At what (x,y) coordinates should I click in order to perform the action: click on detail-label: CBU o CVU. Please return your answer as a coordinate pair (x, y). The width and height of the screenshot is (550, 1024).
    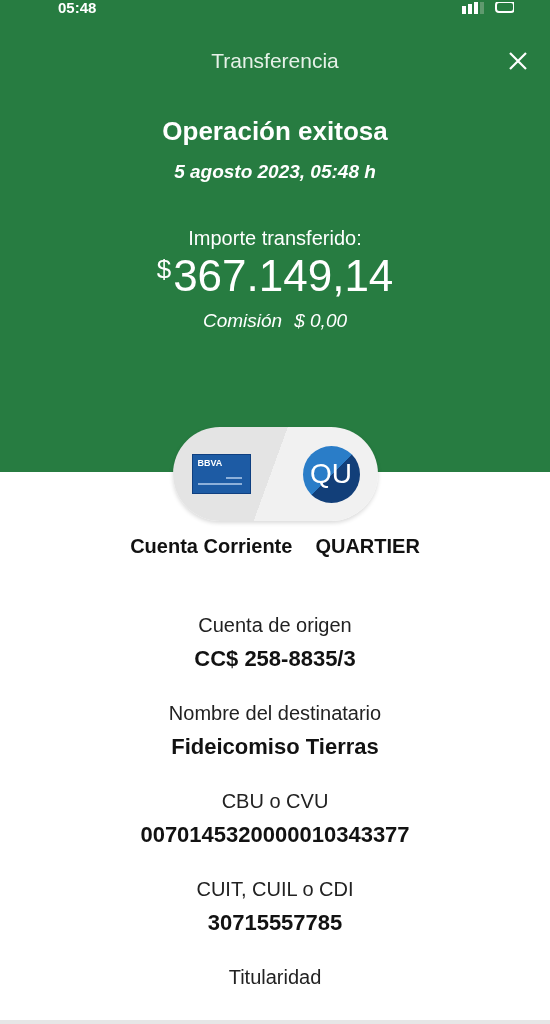
    Looking at the image, I should click on (275, 801).